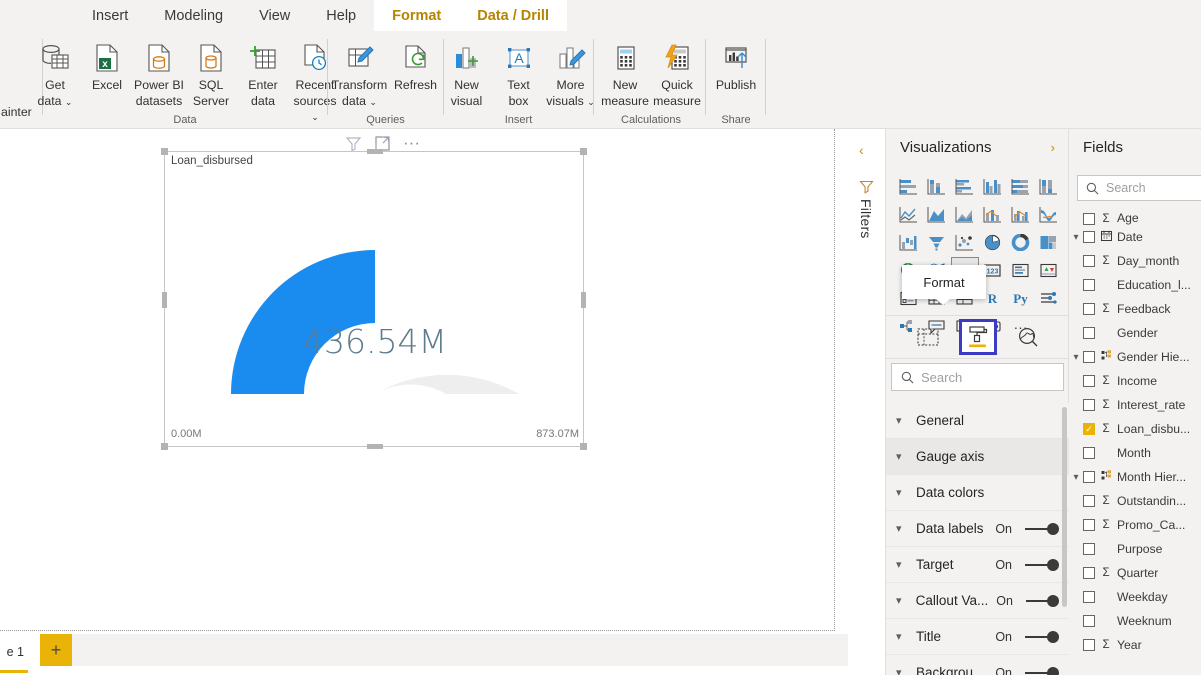  I want to click on format-section-title: ▾ Title On, so click(977, 637).